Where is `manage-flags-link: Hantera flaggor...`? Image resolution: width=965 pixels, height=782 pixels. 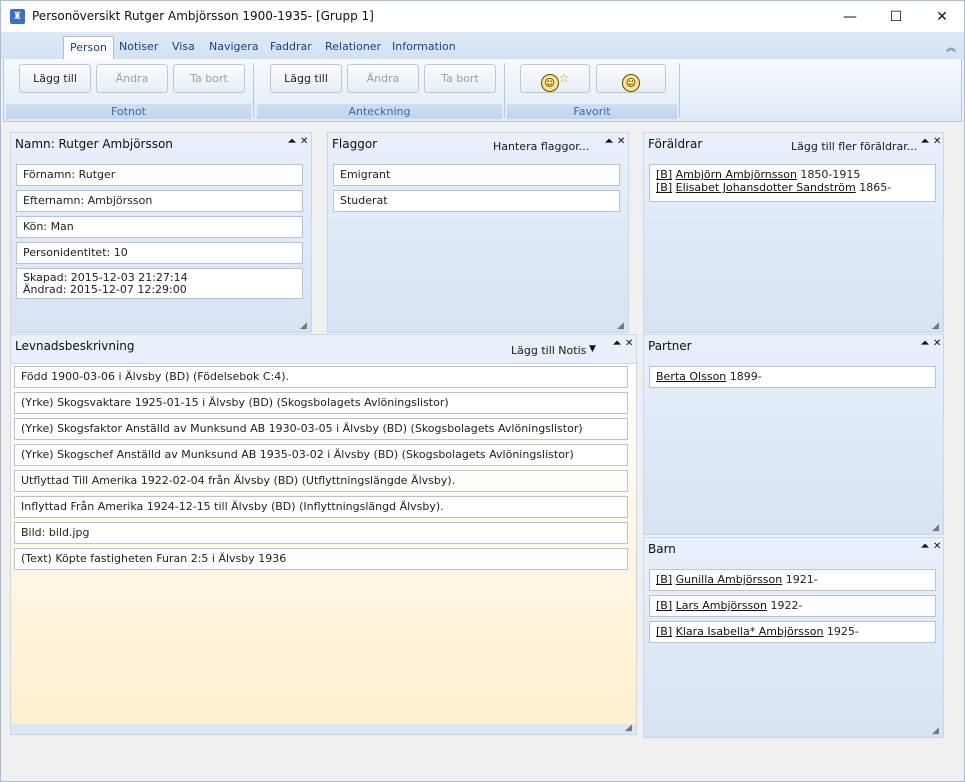 manage-flags-link: Hantera flaggor... is located at coordinates (541, 146).